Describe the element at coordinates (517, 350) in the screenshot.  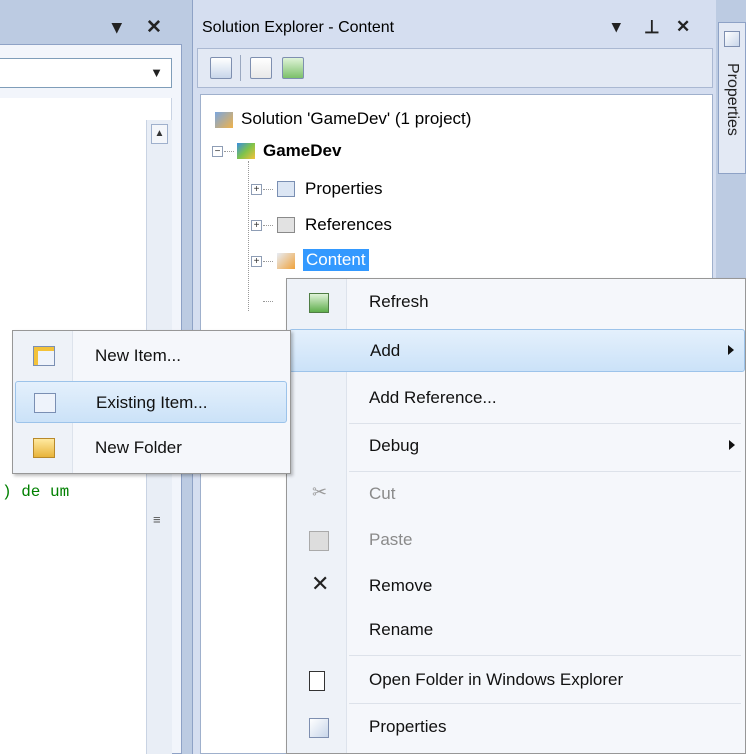
I see `menu-item-add: Add` at that location.